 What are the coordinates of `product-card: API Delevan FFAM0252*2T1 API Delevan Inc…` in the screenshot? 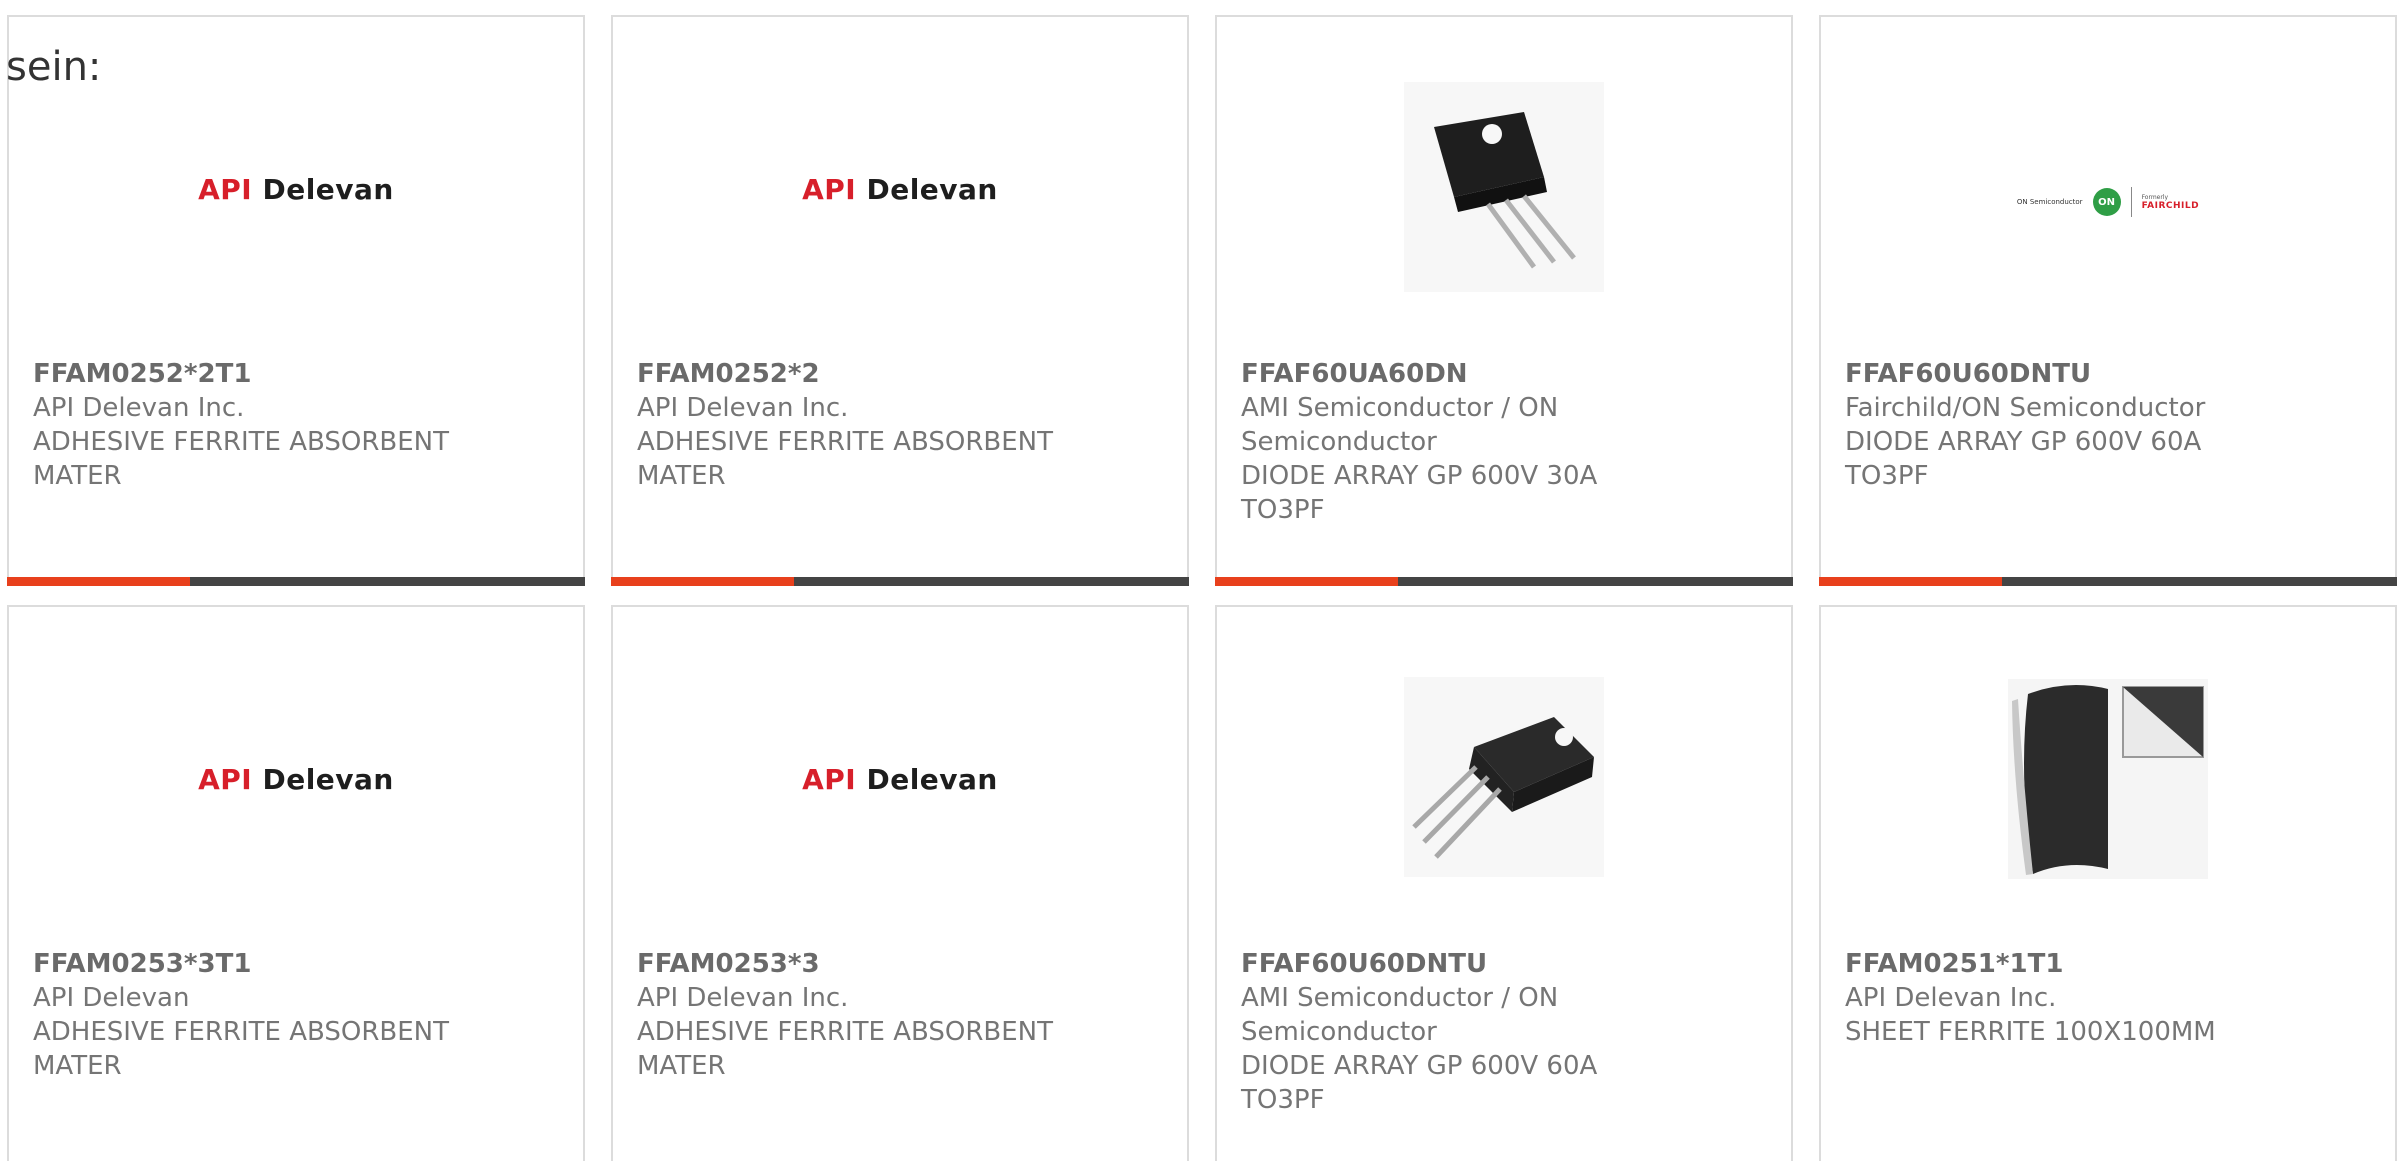 It's located at (296, 300).